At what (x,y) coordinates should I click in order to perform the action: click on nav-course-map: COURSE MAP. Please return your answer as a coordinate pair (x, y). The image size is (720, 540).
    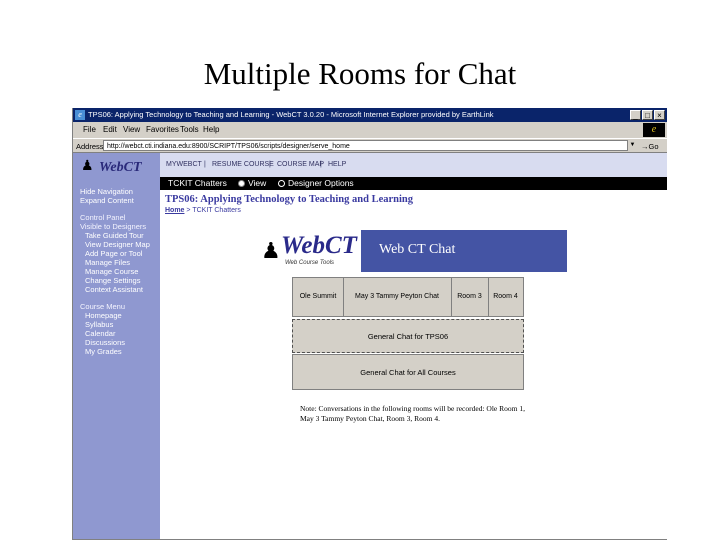
    Looking at the image, I should click on (300, 165).